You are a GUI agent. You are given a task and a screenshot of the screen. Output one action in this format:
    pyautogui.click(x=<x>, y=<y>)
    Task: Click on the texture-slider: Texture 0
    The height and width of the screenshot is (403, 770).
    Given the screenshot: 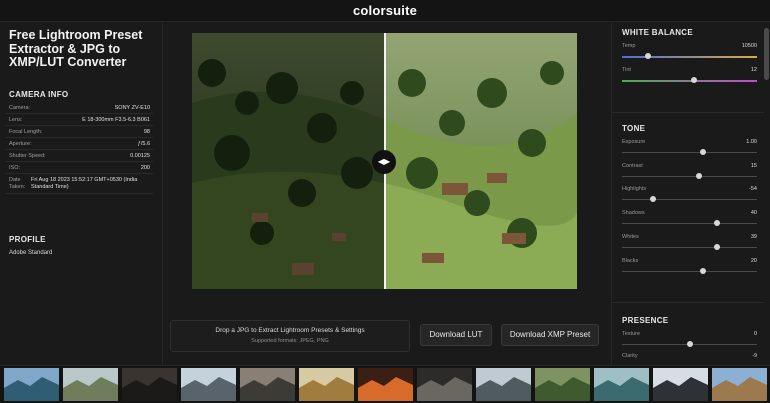 What is the action you would take?
    pyautogui.click(x=689, y=342)
    